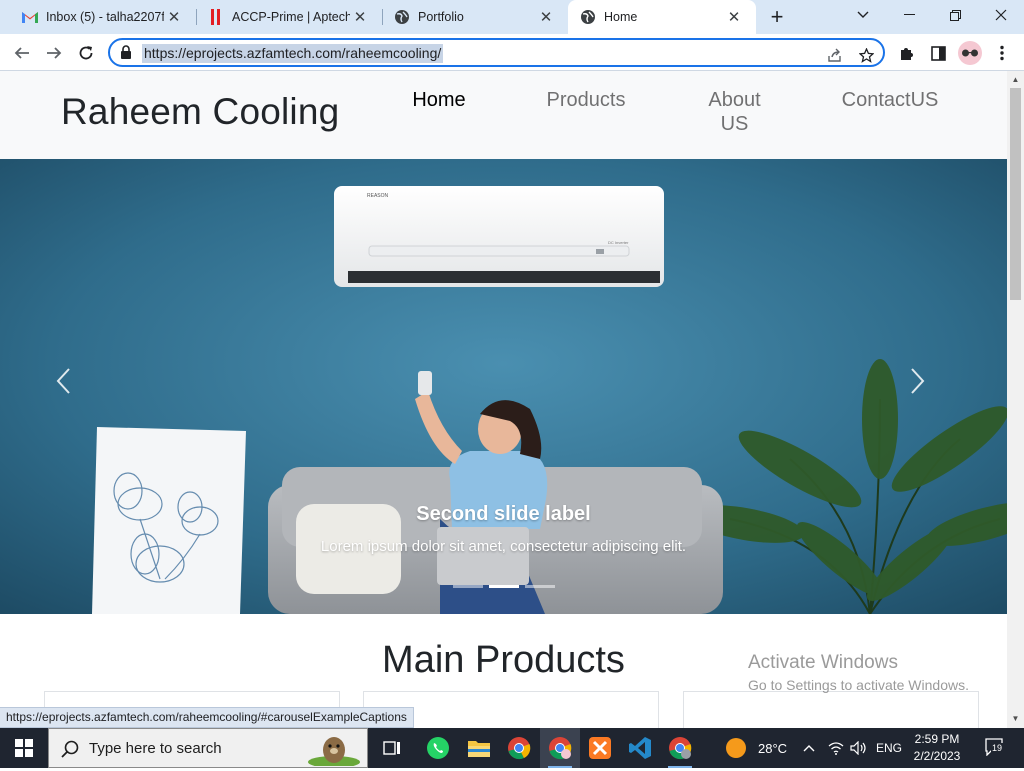 The image size is (1024, 771). I want to click on scroll-down-icon: ▼, so click(1015, 718).